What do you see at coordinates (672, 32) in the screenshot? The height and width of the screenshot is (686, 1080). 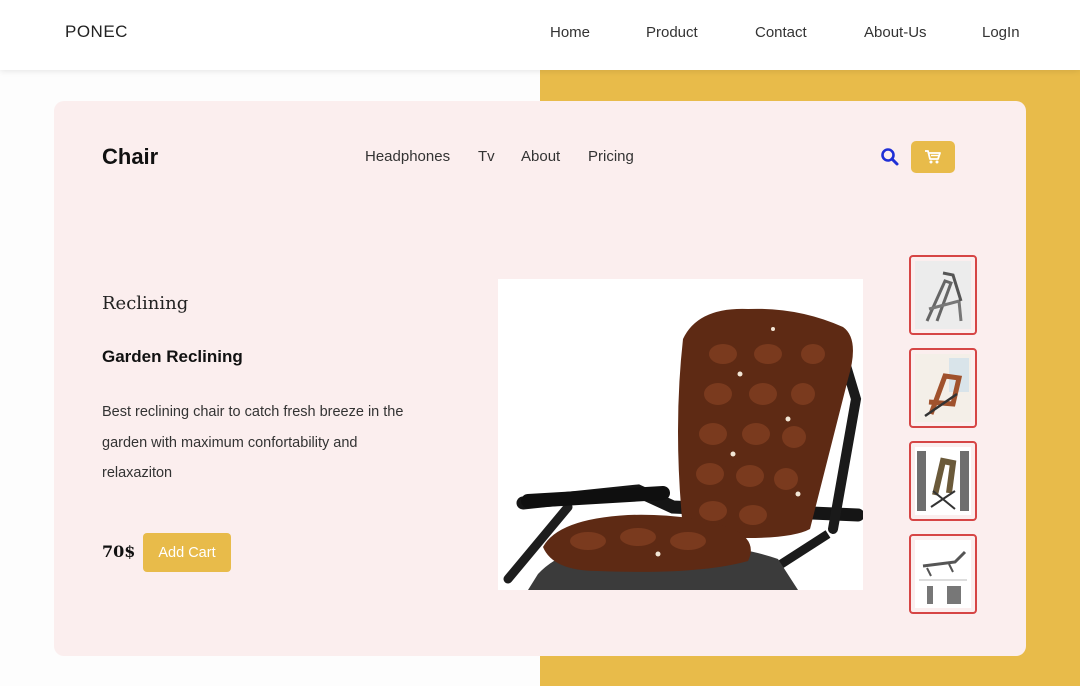 I see `nav-product: Product` at bounding box center [672, 32].